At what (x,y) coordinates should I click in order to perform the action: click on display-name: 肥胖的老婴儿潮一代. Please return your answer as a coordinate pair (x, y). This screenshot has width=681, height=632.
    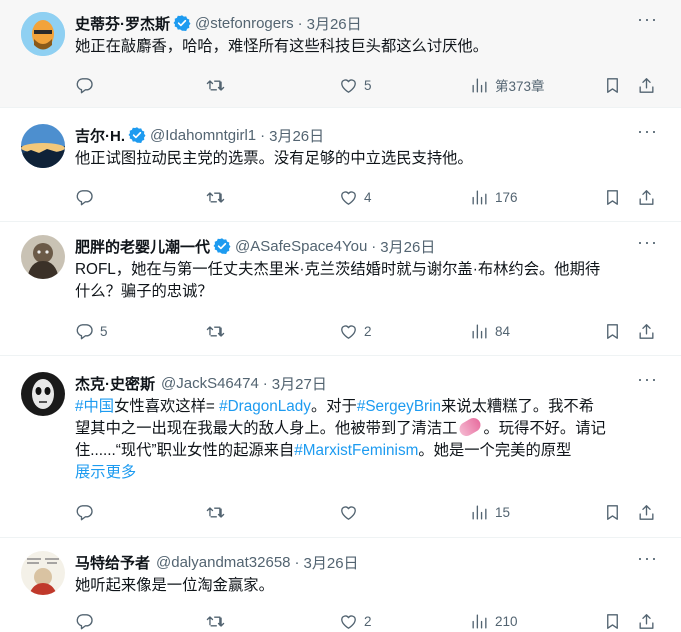
    Looking at the image, I should click on (142, 246).